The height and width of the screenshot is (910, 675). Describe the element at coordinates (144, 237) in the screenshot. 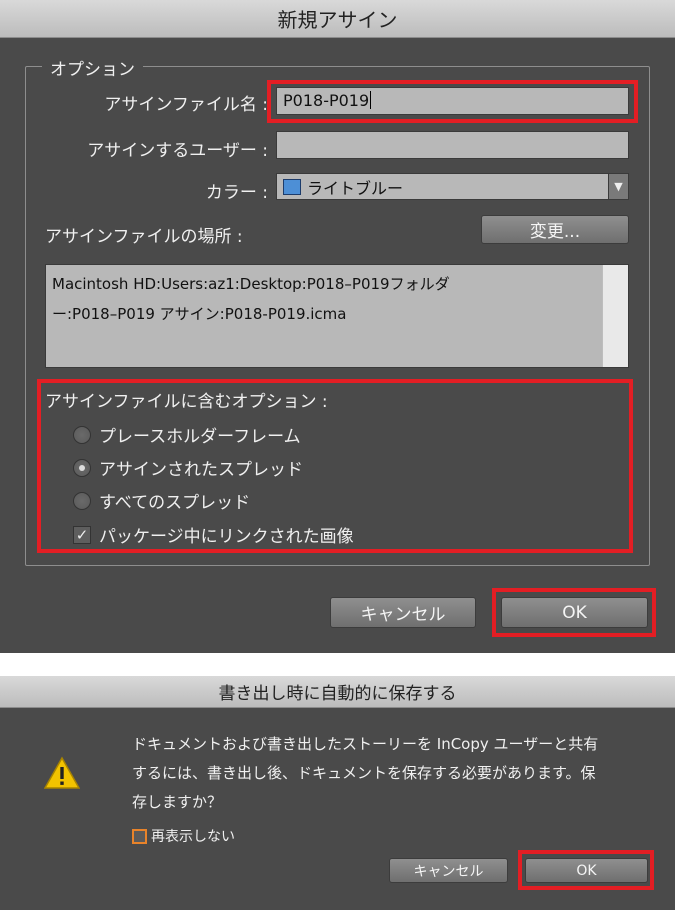

I see `location-label: アサインファイルの場所 :` at that location.